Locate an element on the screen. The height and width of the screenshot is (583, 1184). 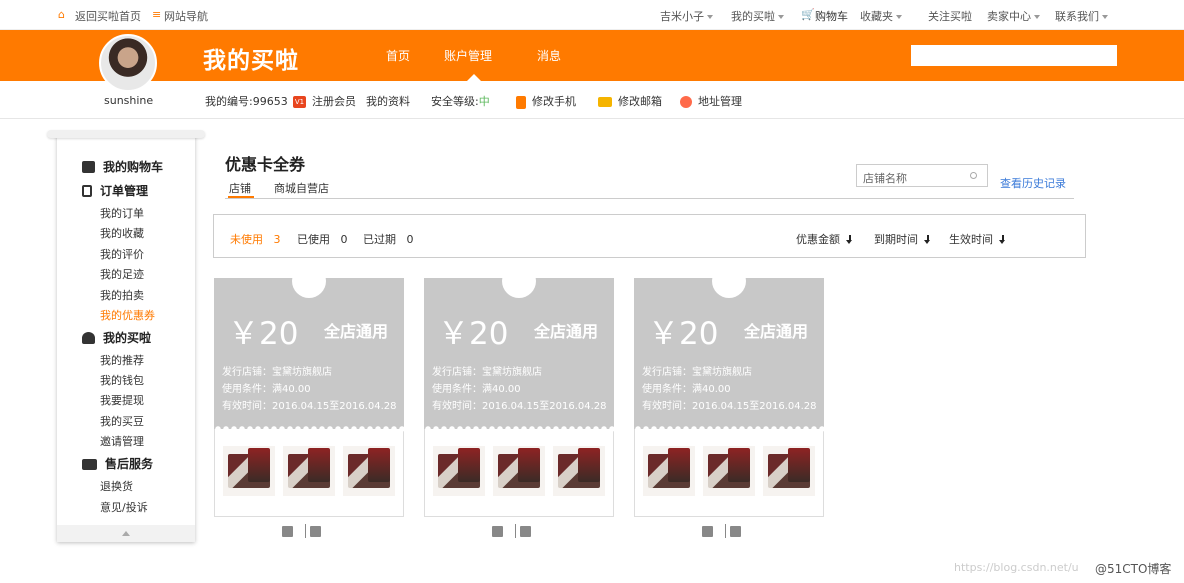
sidebar-item-withdraw: 我要提现 is located at coordinates (122, 400).